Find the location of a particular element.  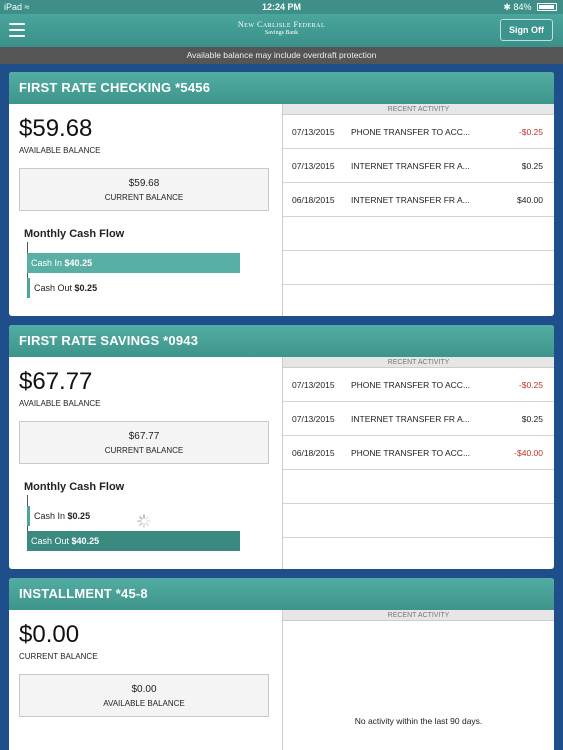

cash-in-value: $40.25 is located at coordinates (78, 263).